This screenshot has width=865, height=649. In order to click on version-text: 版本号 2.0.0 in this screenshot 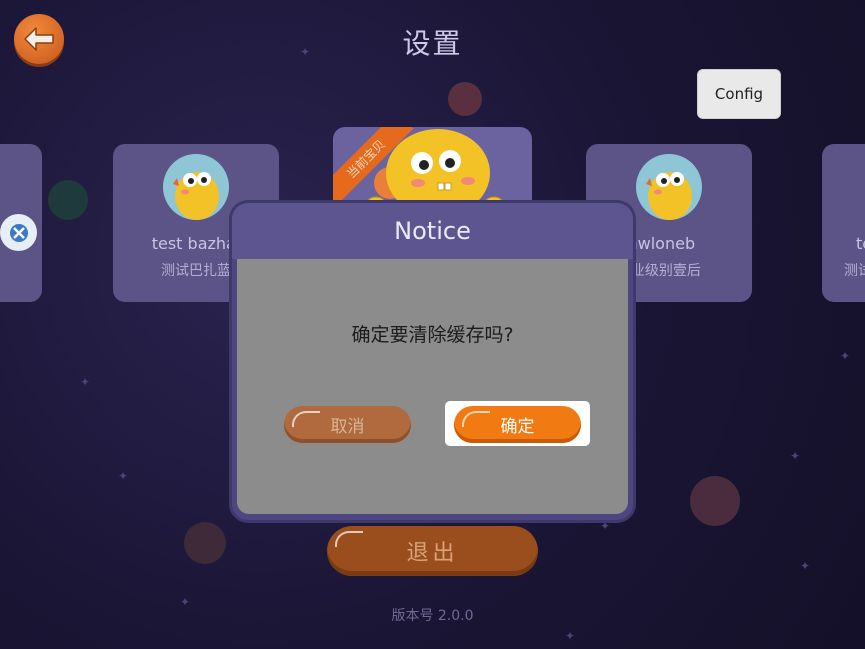, I will do `click(432, 616)`.